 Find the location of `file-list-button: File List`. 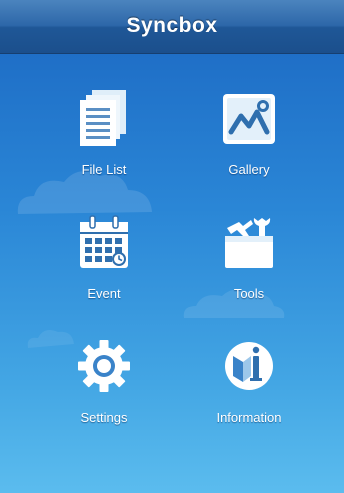

file-list-button: File List is located at coordinates (104, 144).